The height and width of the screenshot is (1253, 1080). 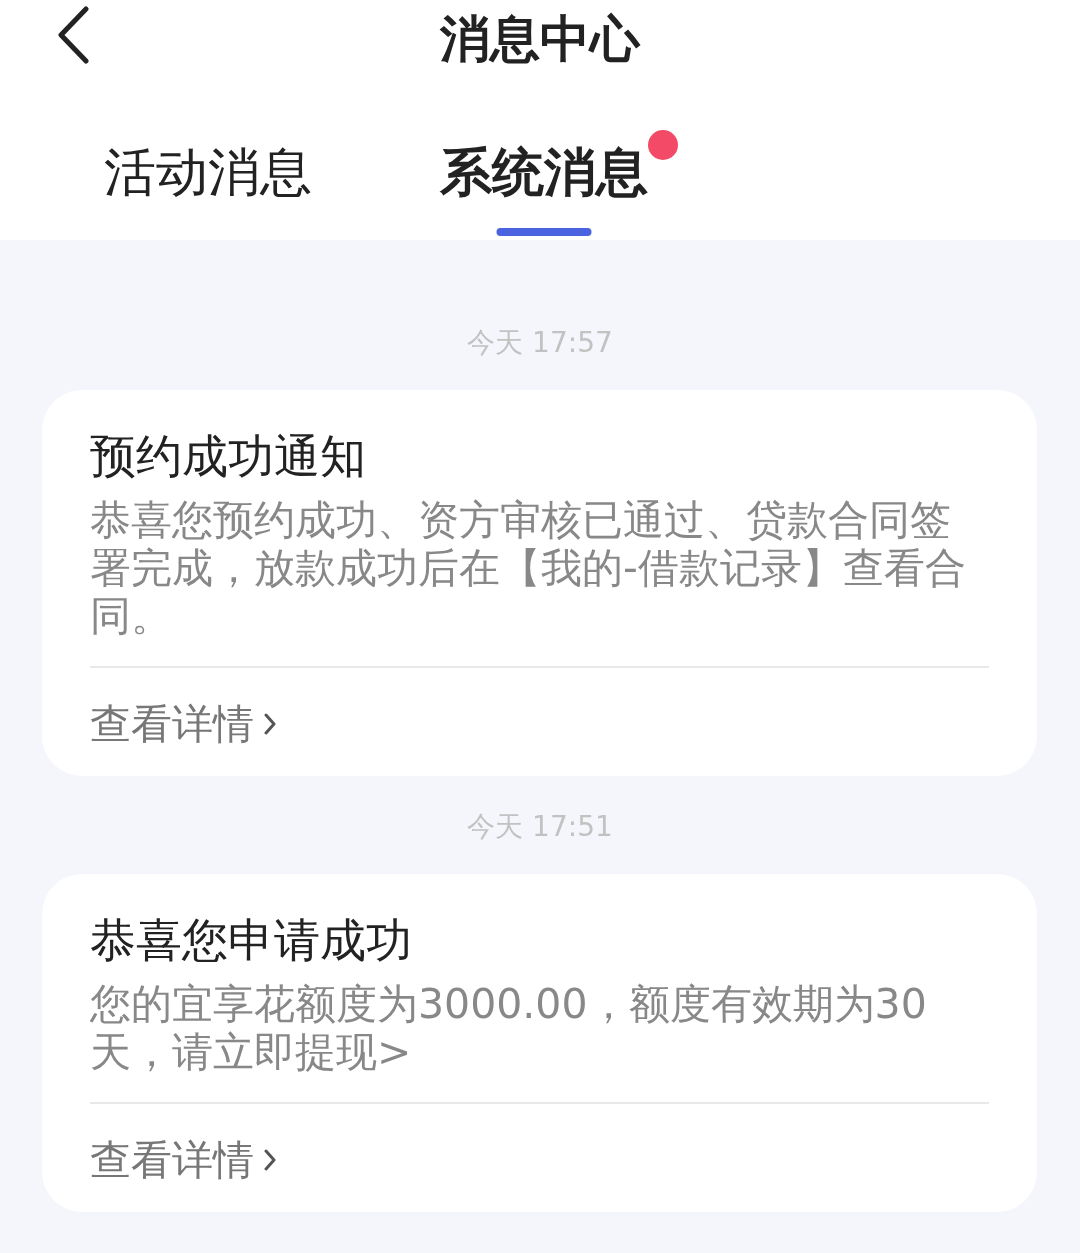 What do you see at coordinates (73, 35) in the screenshot?
I see `back-icon` at bounding box center [73, 35].